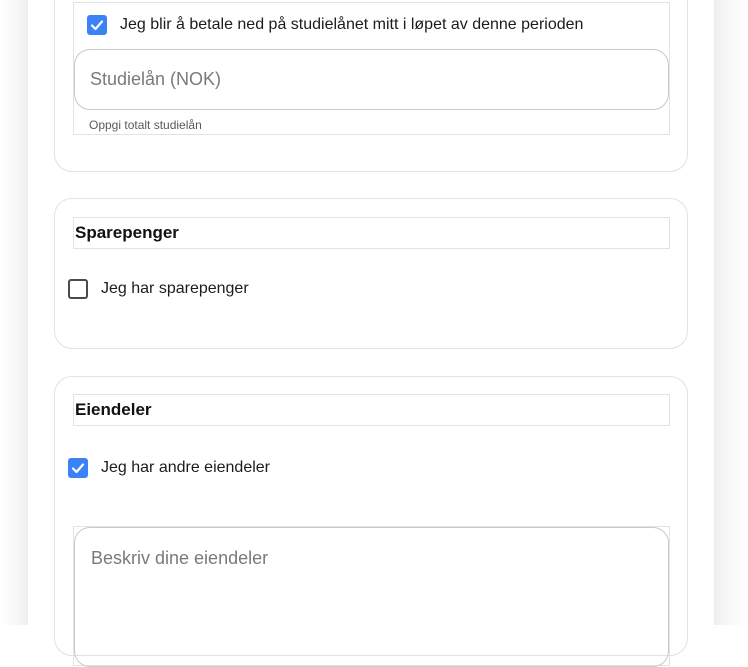  I want to click on eiendeler-checkbox, so click(78, 468).